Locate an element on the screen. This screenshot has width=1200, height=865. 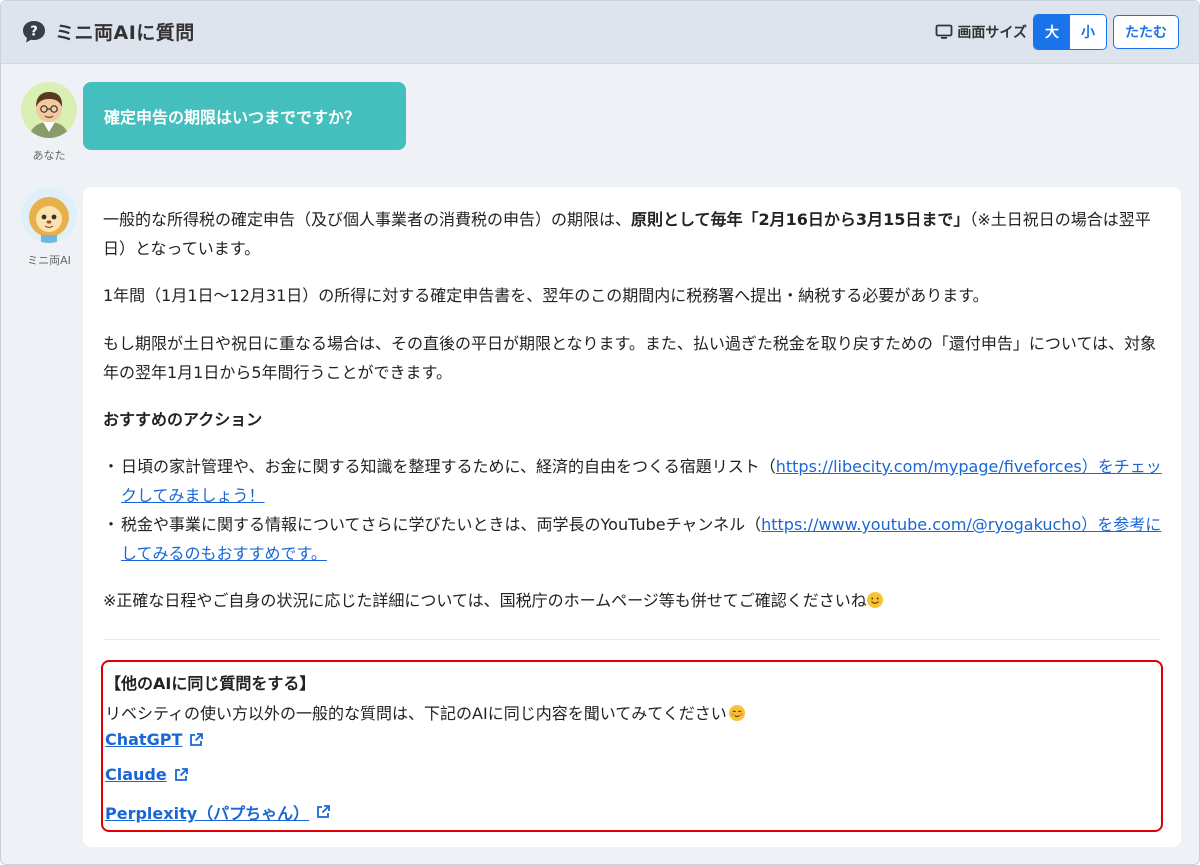
question-bubble-icon: ? is located at coordinates (34, 32).